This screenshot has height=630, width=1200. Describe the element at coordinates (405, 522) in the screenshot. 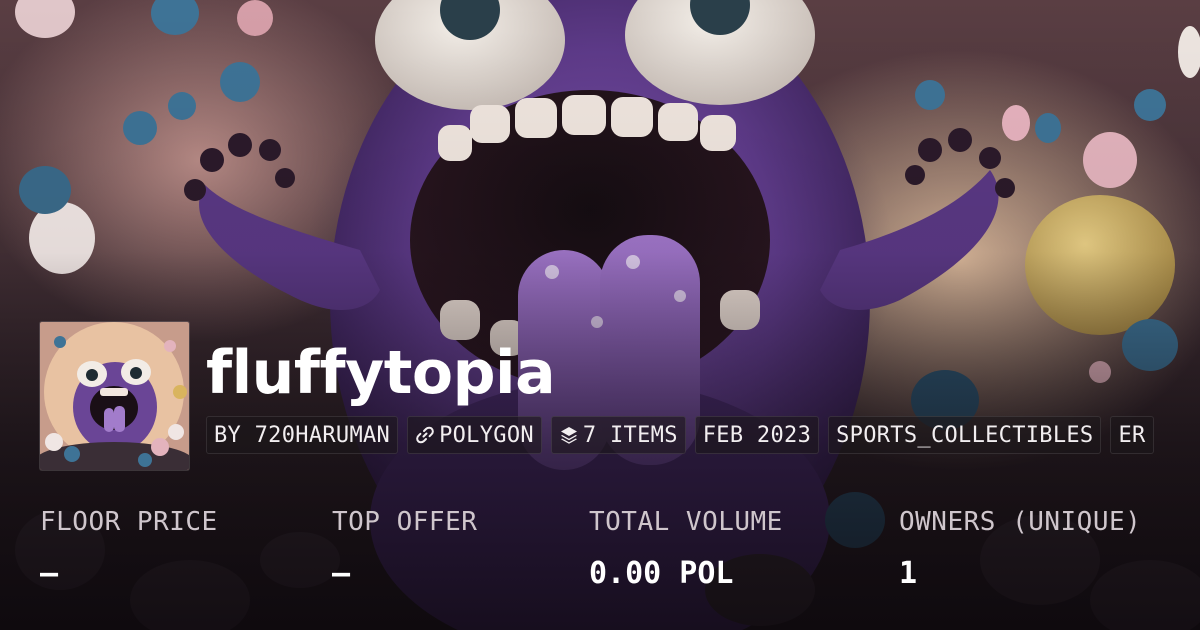

I see `stat-top-offer-label: TOP OFFER` at that location.